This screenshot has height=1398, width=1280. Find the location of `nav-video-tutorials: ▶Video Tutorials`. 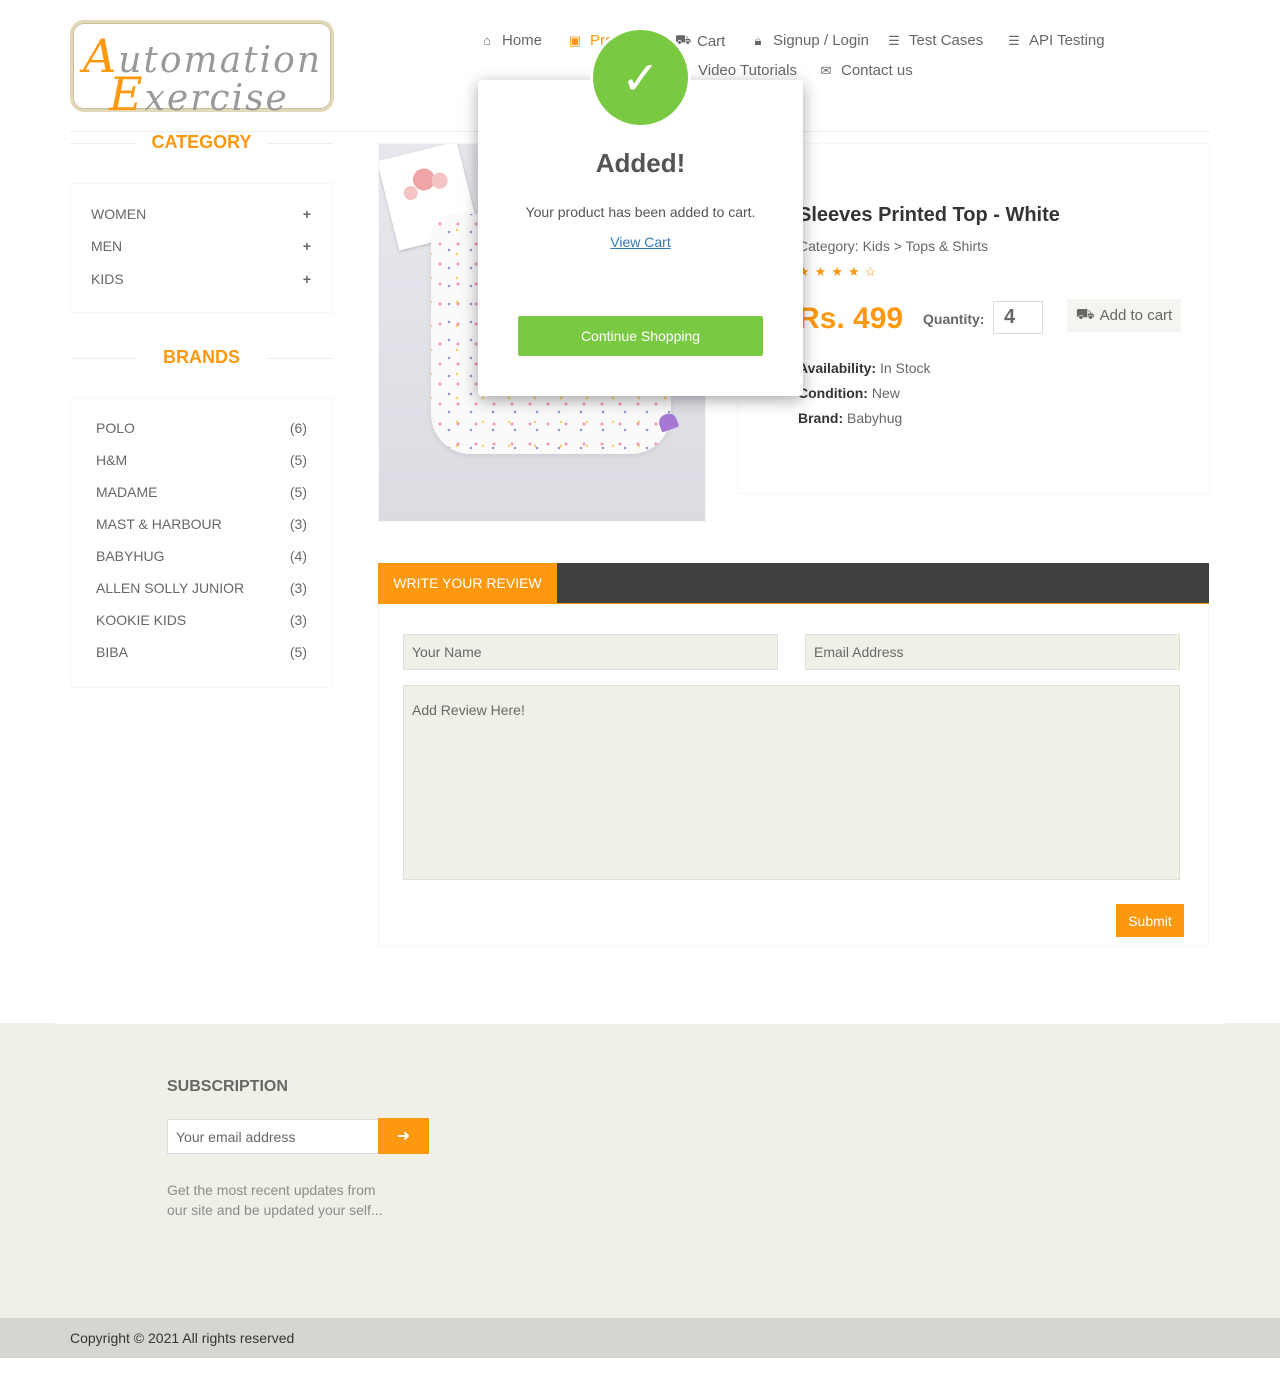

nav-video-tutorials: ▶Video Tutorials is located at coordinates (736, 70).